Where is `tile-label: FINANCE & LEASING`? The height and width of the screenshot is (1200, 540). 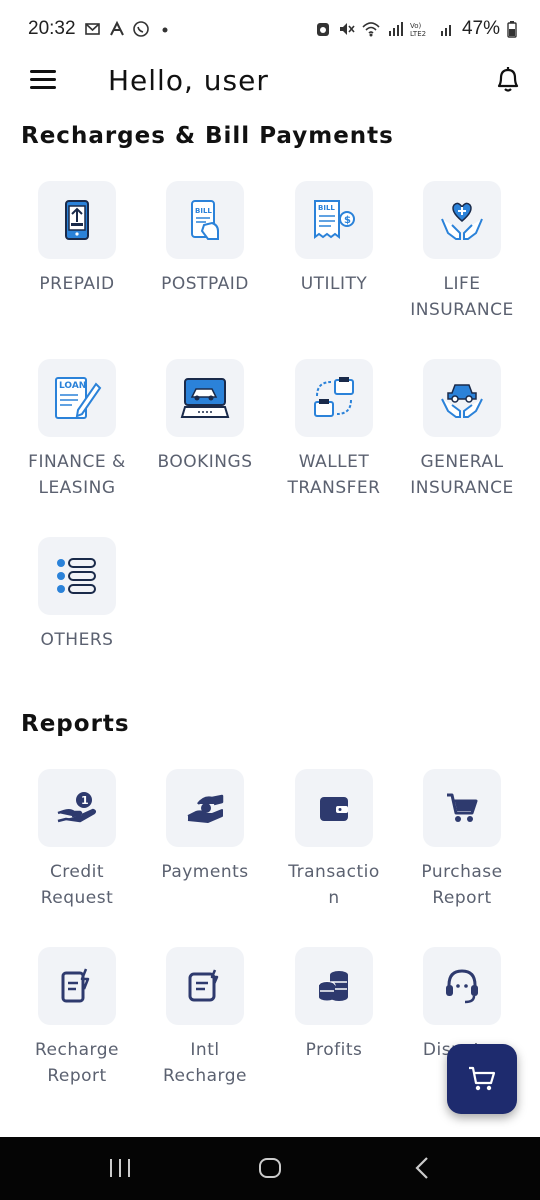 tile-label: FINANCE & LEASING is located at coordinates (77, 475).